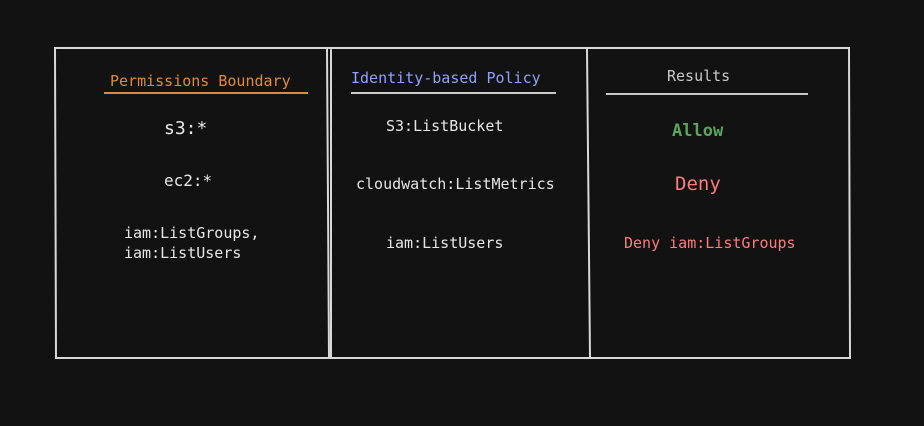  Describe the element at coordinates (188, 180) in the screenshot. I see `boundary-item-ec2: ec2:*` at that location.